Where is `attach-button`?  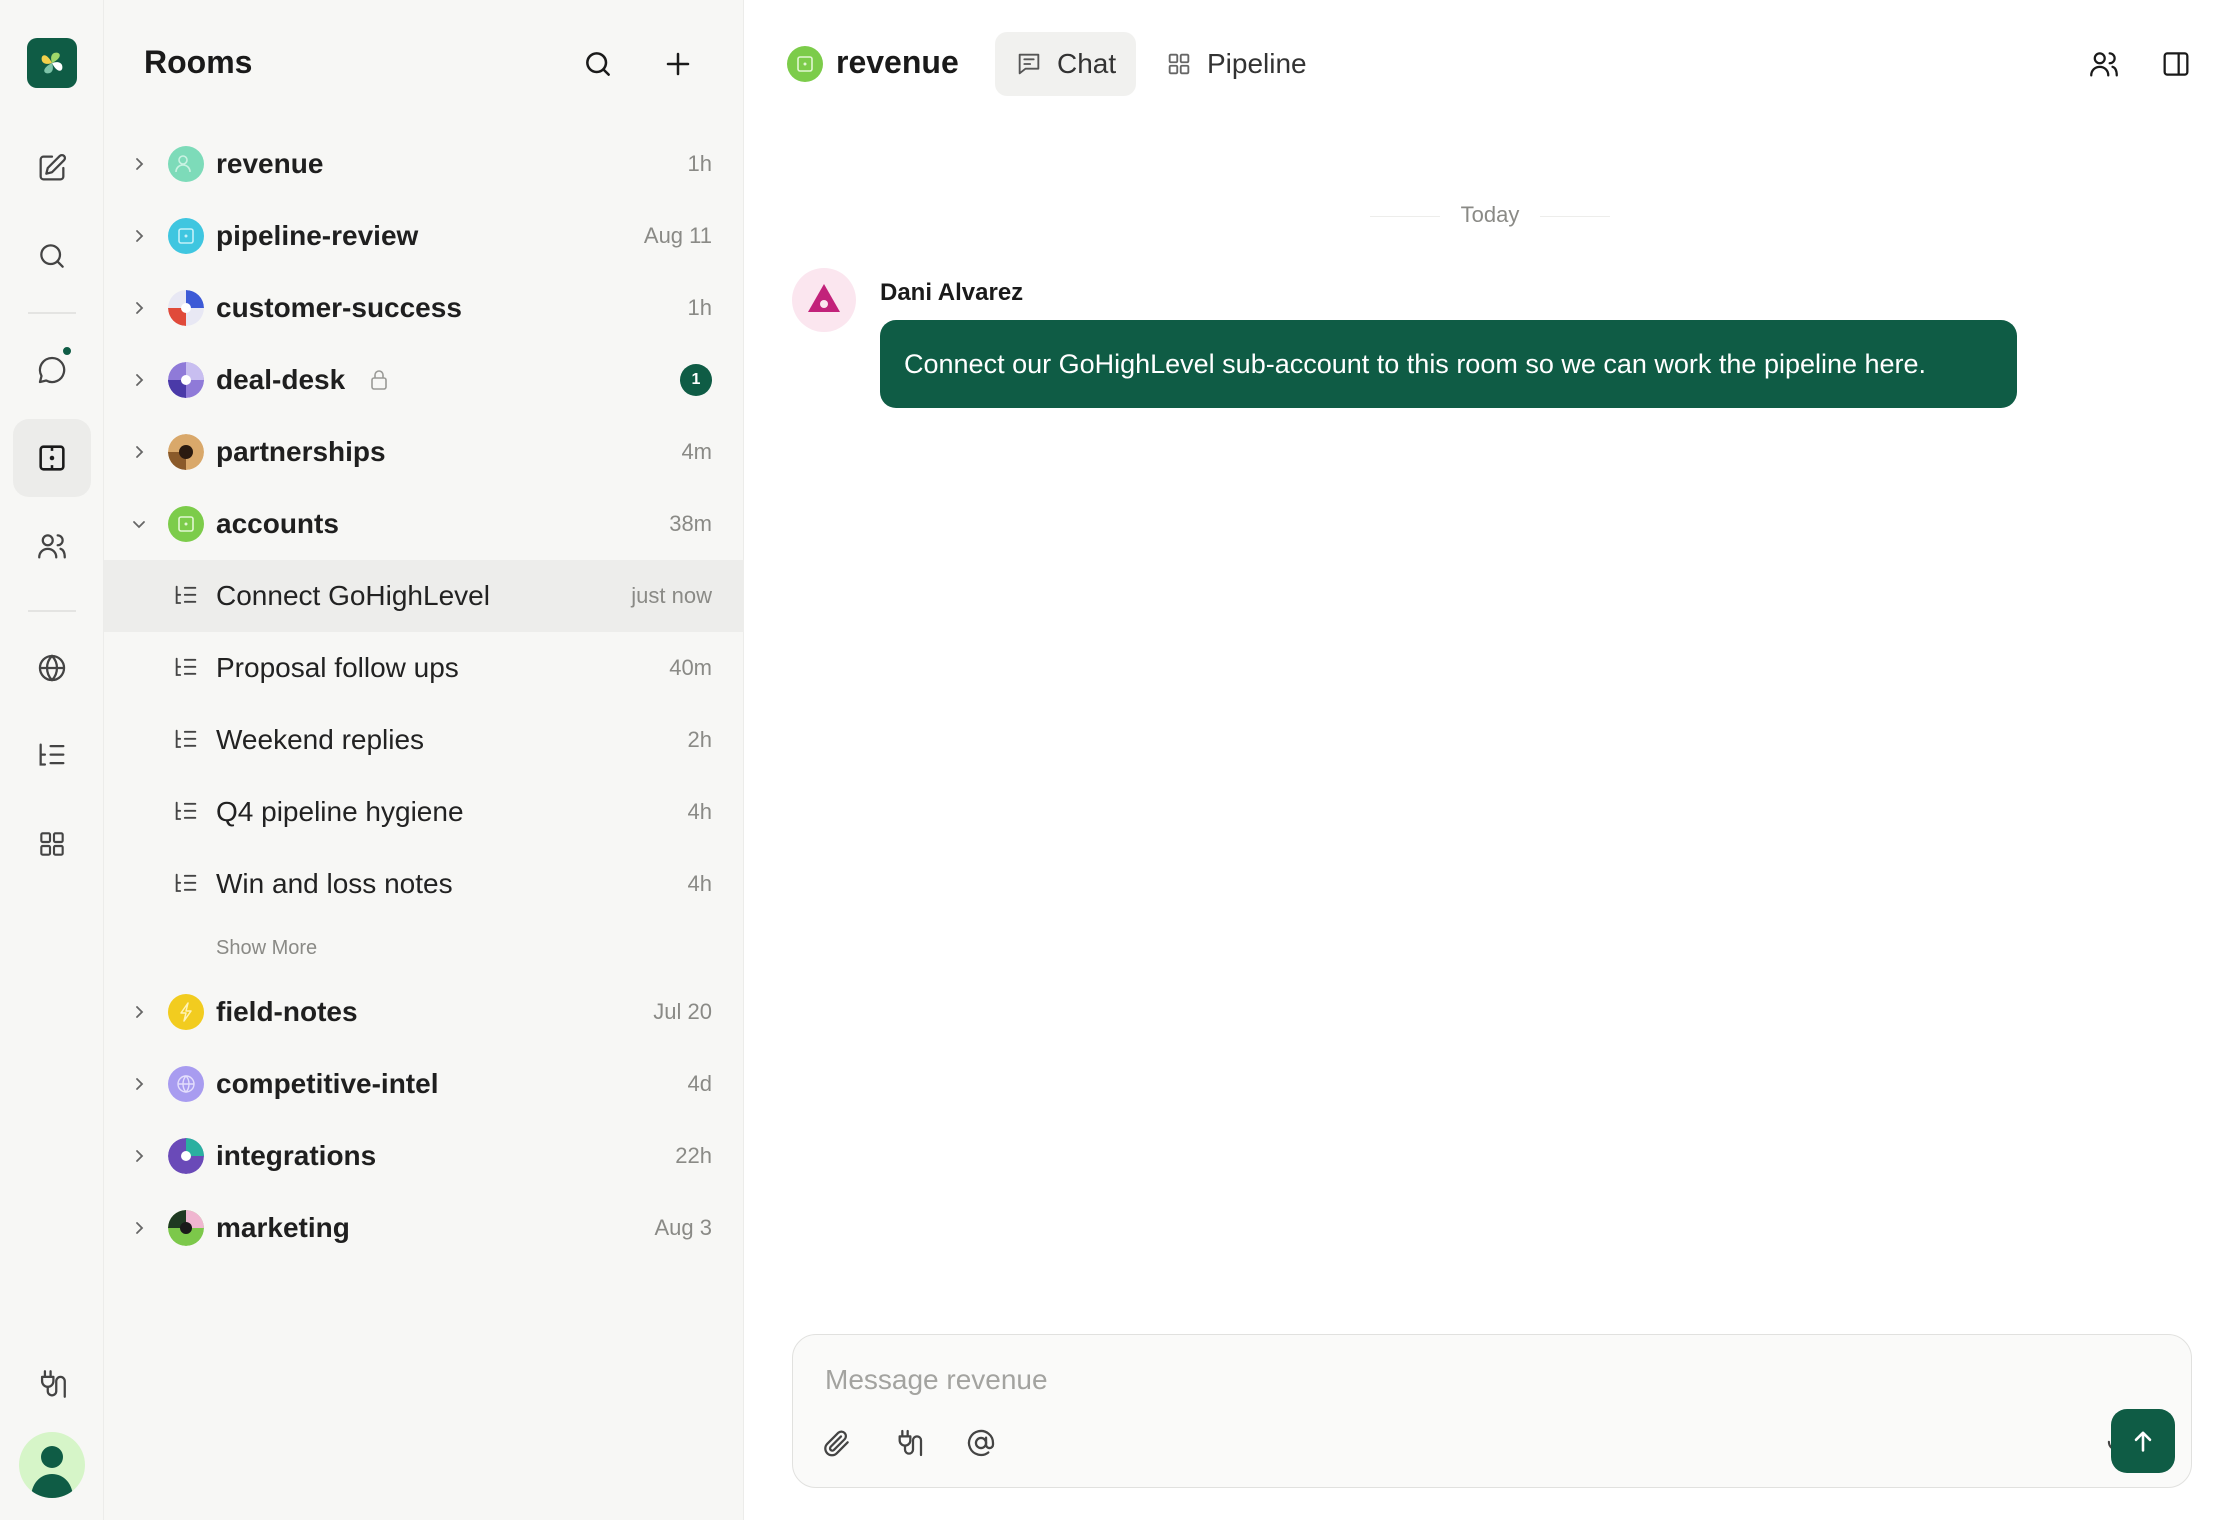
attach-button is located at coordinates (837, 1443).